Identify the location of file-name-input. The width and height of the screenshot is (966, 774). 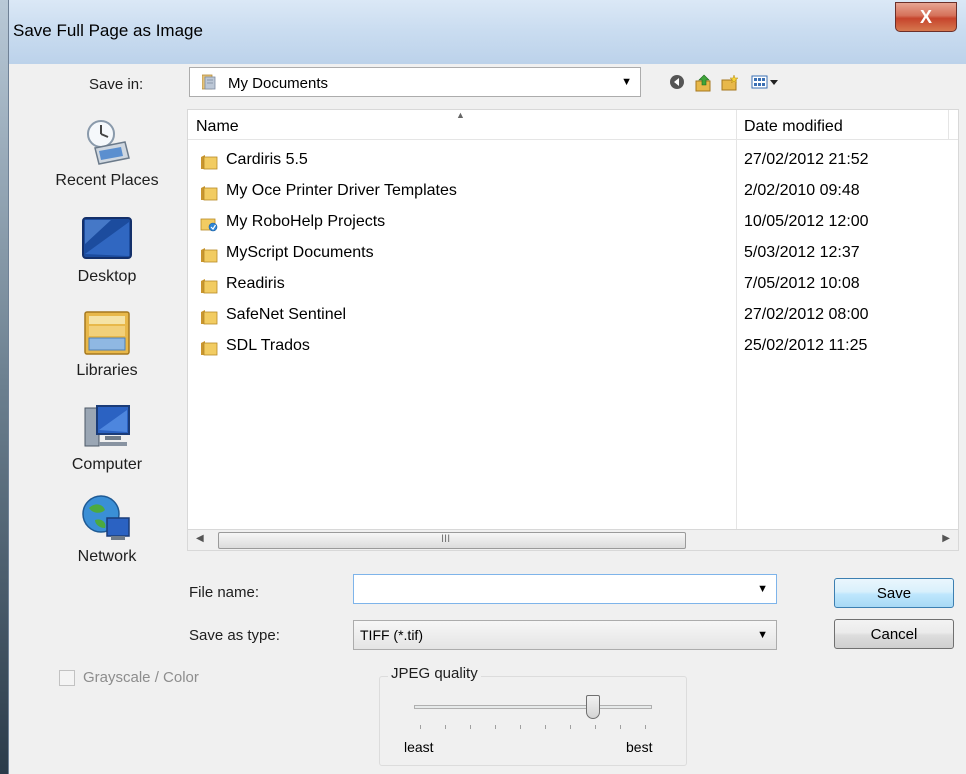
(548, 589).